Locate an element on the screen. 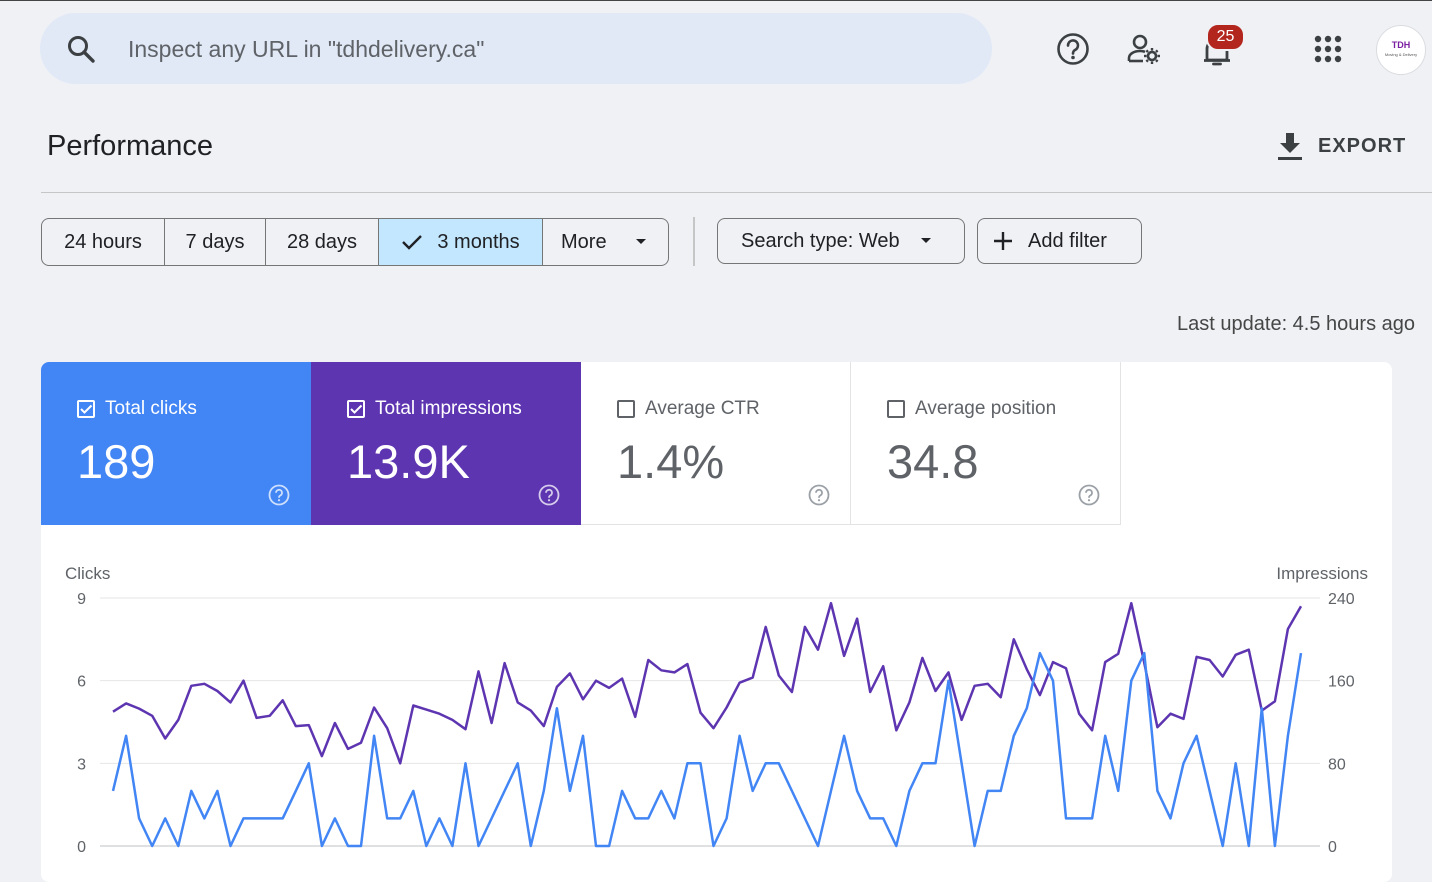 The height and width of the screenshot is (882, 1432). checkmark-icon is located at coordinates (412, 242).